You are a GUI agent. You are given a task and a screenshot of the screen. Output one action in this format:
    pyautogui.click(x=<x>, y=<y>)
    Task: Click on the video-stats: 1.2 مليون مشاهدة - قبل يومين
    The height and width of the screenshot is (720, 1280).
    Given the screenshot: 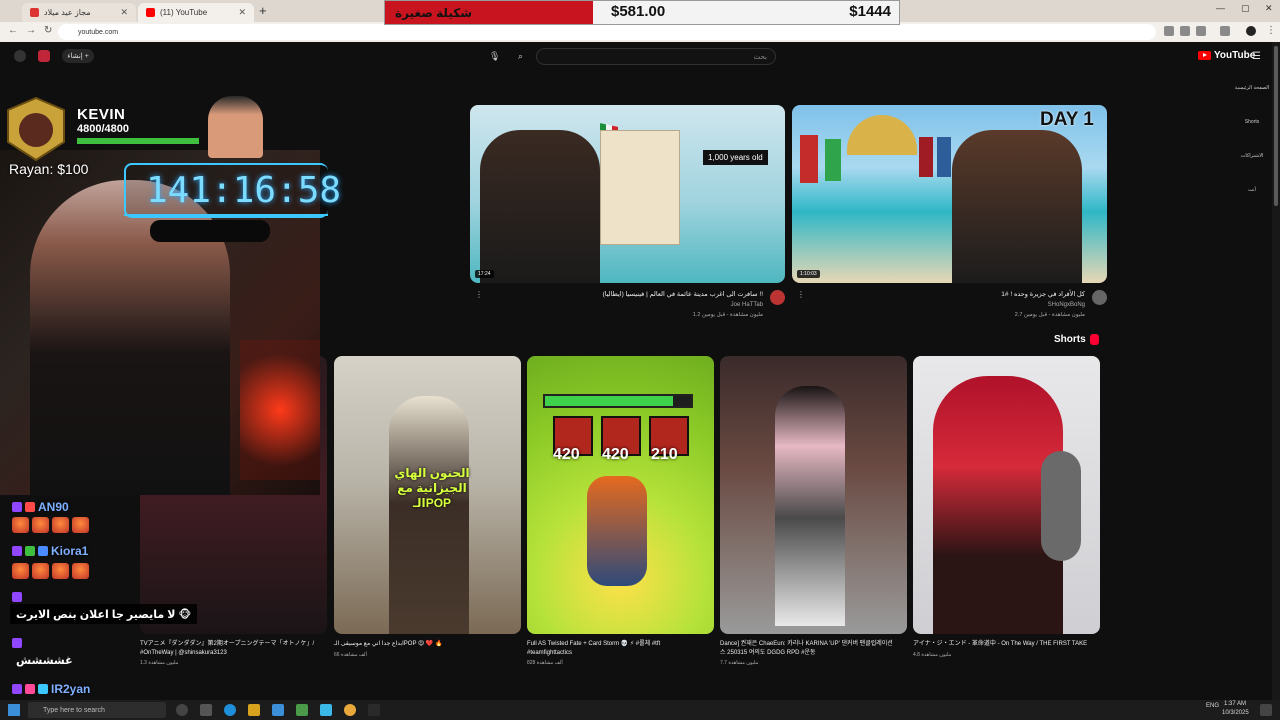 What is the action you would take?
    pyautogui.click(x=727, y=315)
    